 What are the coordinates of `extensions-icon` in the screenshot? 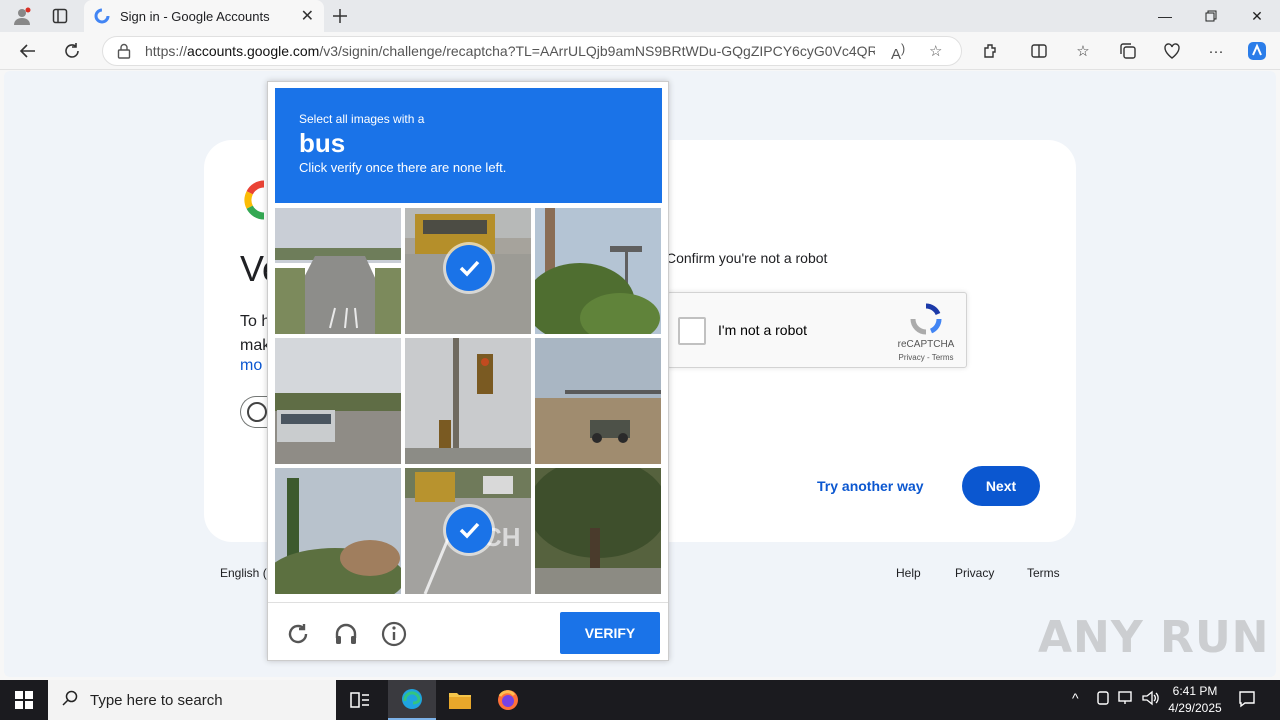 It's located at (991, 51).